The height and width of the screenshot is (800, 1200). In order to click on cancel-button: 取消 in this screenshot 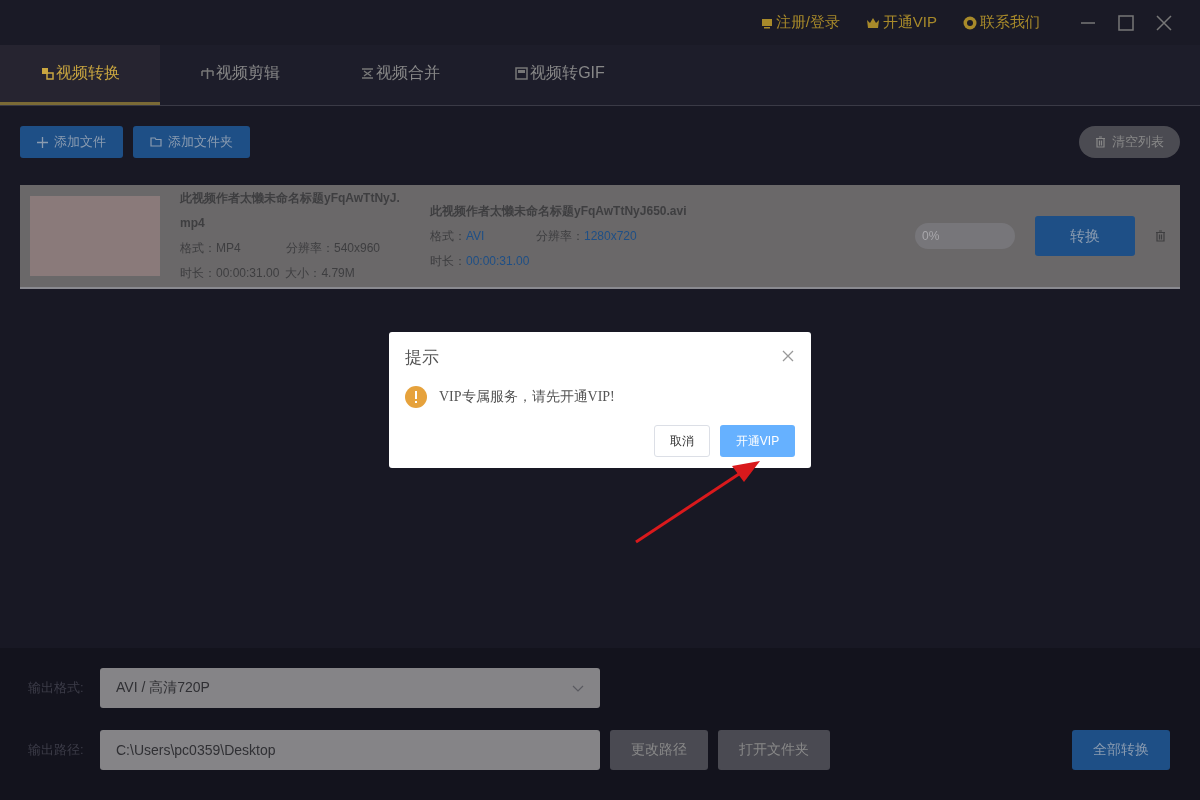, I will do `click(682, 441)`.